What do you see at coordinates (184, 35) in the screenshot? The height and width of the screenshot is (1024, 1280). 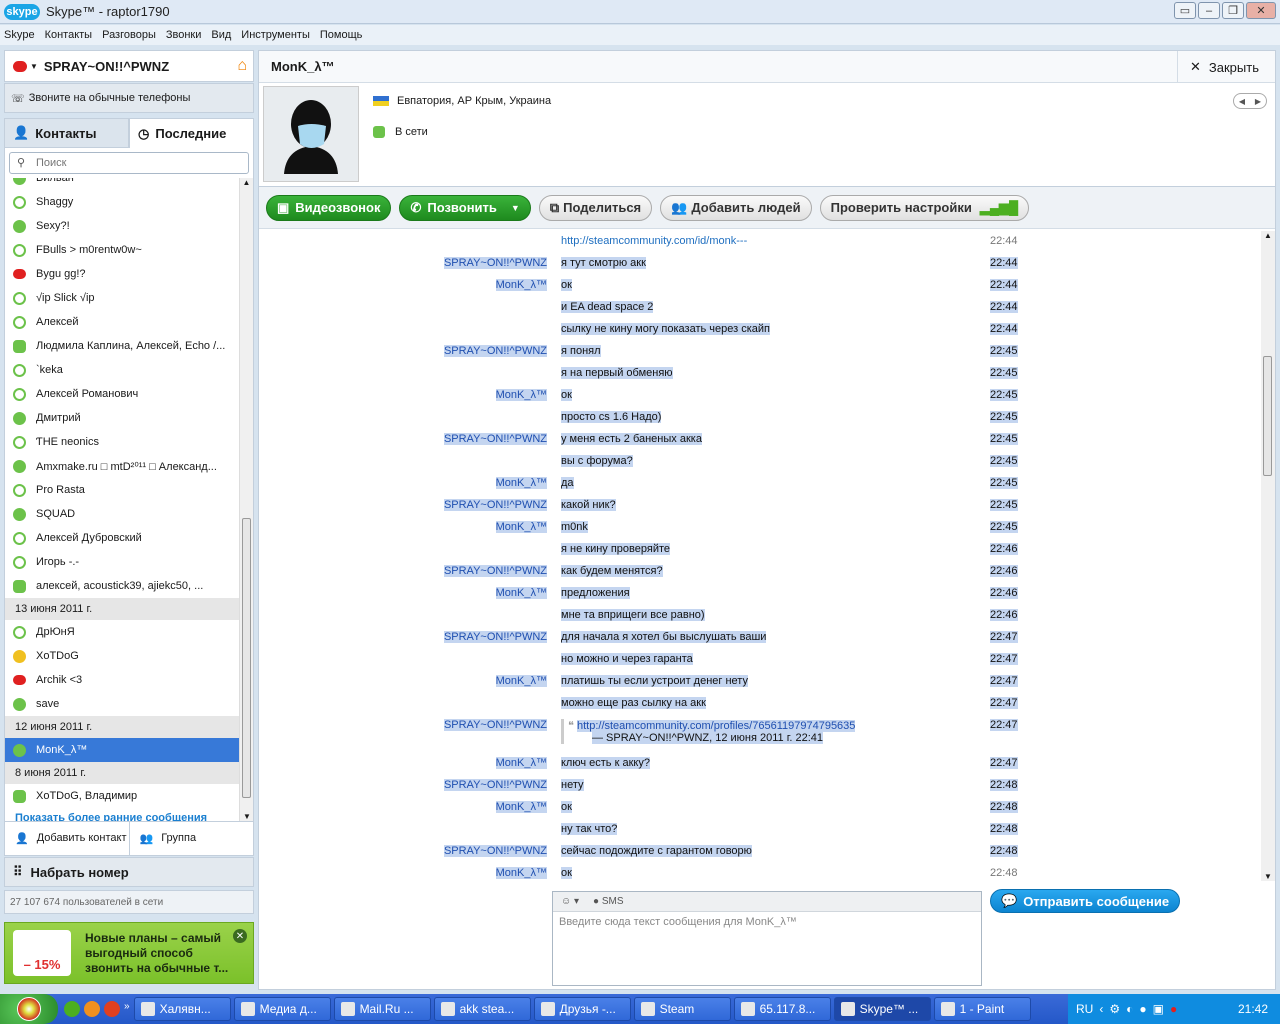 I see `menu-calls: Звонки` at bounding box center [184, 35].